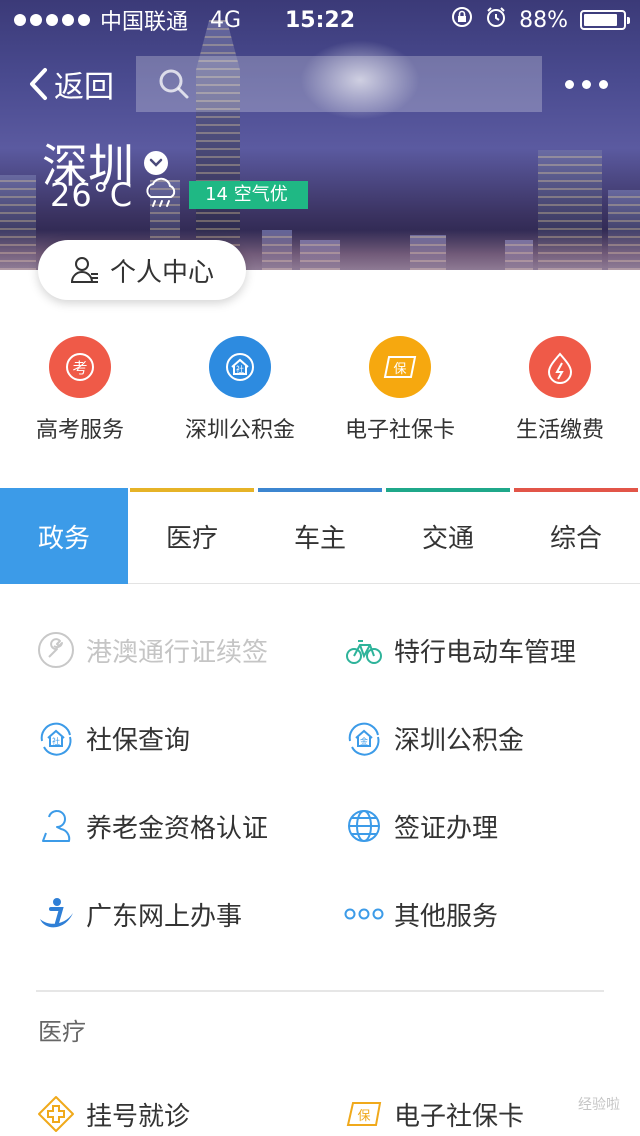 The height and width of the screenshot is (1136, 640). I want to click on service-permit-renewal: 港澳通行证续签, so click(160, 650).